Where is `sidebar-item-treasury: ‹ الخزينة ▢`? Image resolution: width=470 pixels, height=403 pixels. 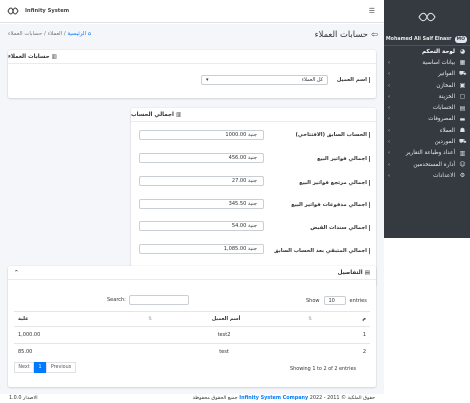
sidebar-item-treasury: ‹ الخزينة ▢ is located at coordinates (427, 96).